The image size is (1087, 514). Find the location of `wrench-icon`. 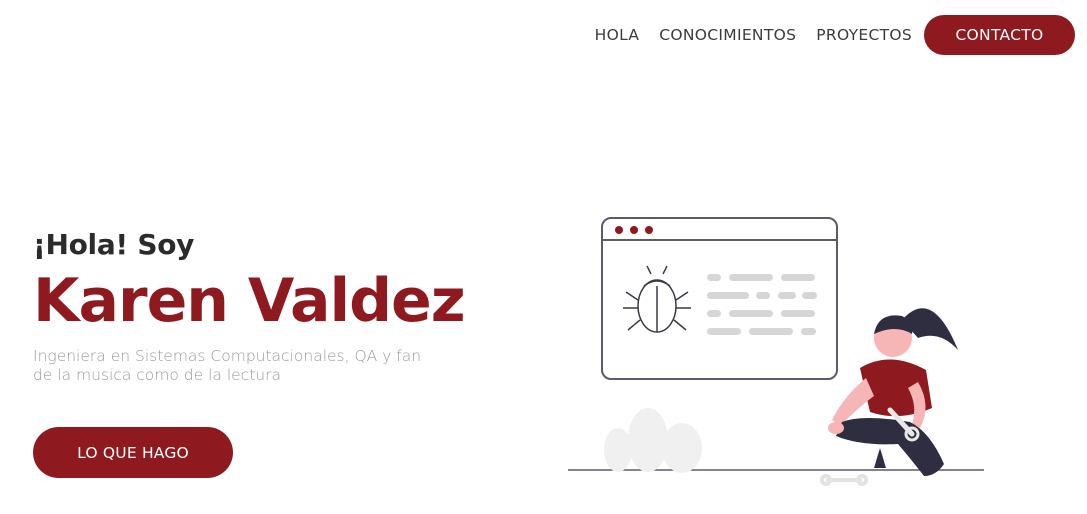

wrench-icon is located at coordinates (844, 480).